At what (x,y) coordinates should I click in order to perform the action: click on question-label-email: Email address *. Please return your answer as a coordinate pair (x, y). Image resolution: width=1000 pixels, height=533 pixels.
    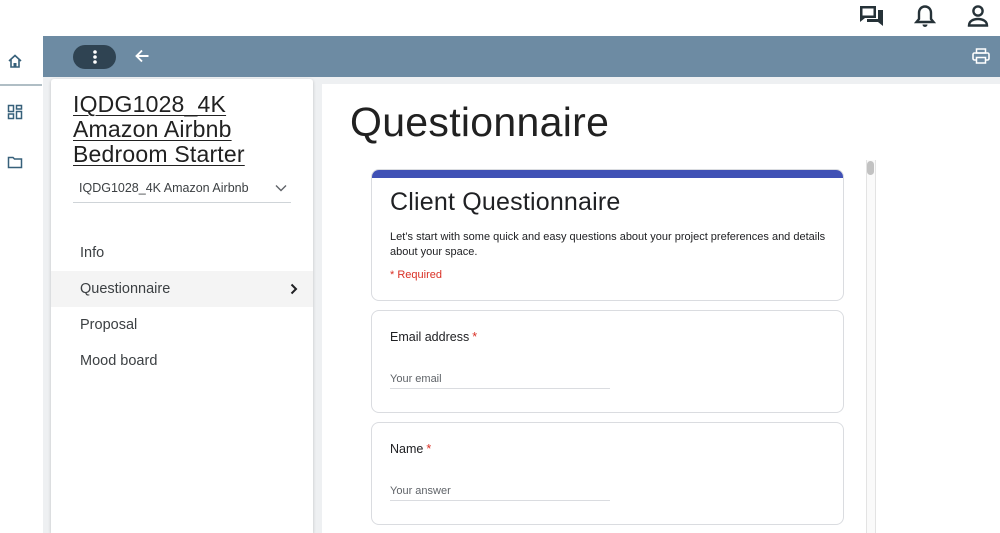
    Looking at the image, I should click on (433, 337).